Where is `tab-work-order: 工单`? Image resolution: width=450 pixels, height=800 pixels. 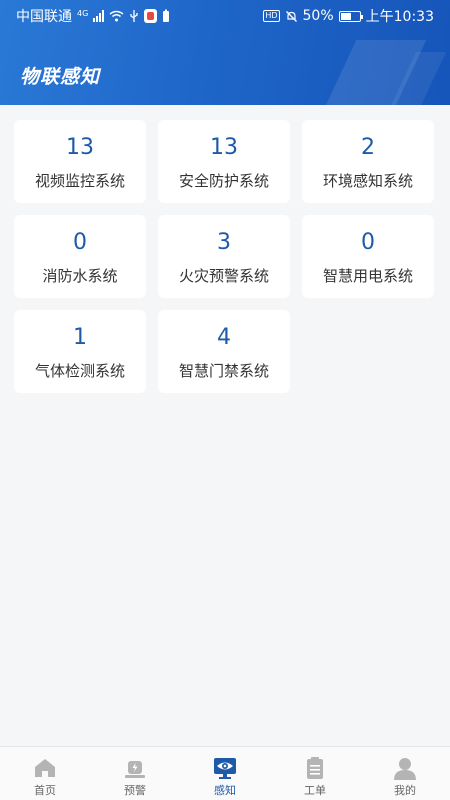
tab-work-order: 工单 is located at coordinates (315, 773).